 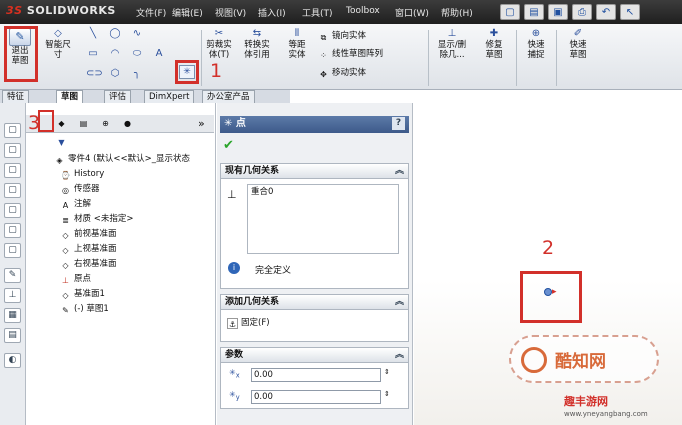 I want to click on view-iso-icon: ▢, so click(x=12, y=210).